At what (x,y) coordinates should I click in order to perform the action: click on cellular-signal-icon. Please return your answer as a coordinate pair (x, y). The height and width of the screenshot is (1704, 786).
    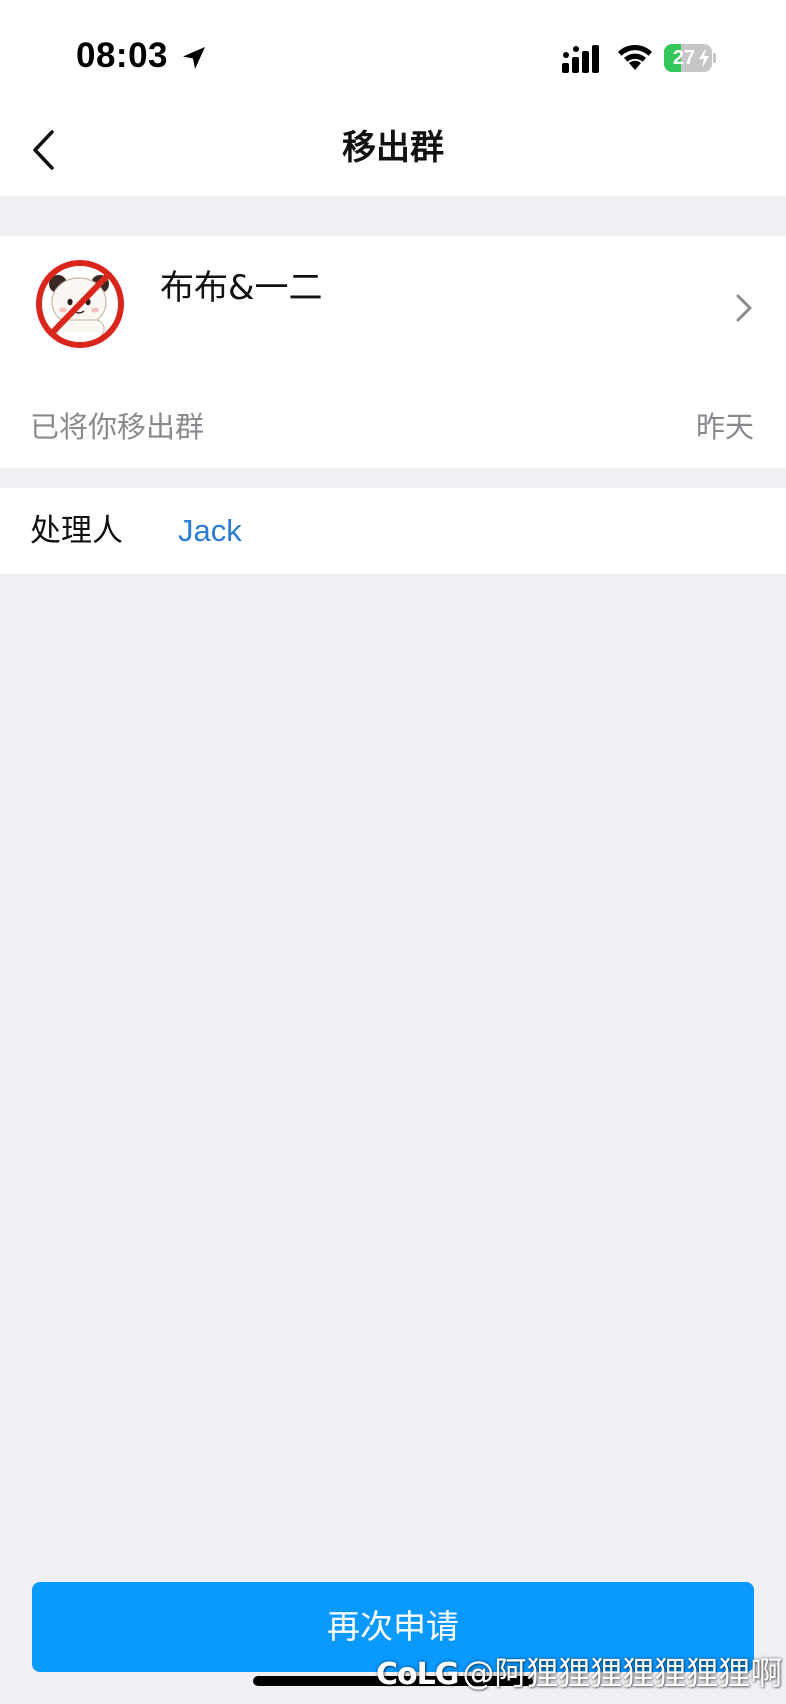
    Looking at the image, I should click on (580, 59).